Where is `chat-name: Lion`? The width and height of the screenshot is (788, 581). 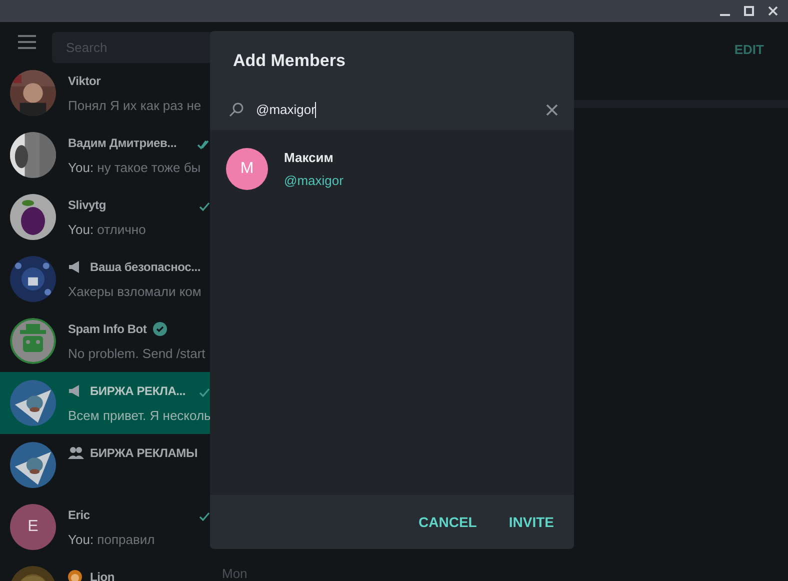
chat-name: Lion is located at coordinates (102, 575).